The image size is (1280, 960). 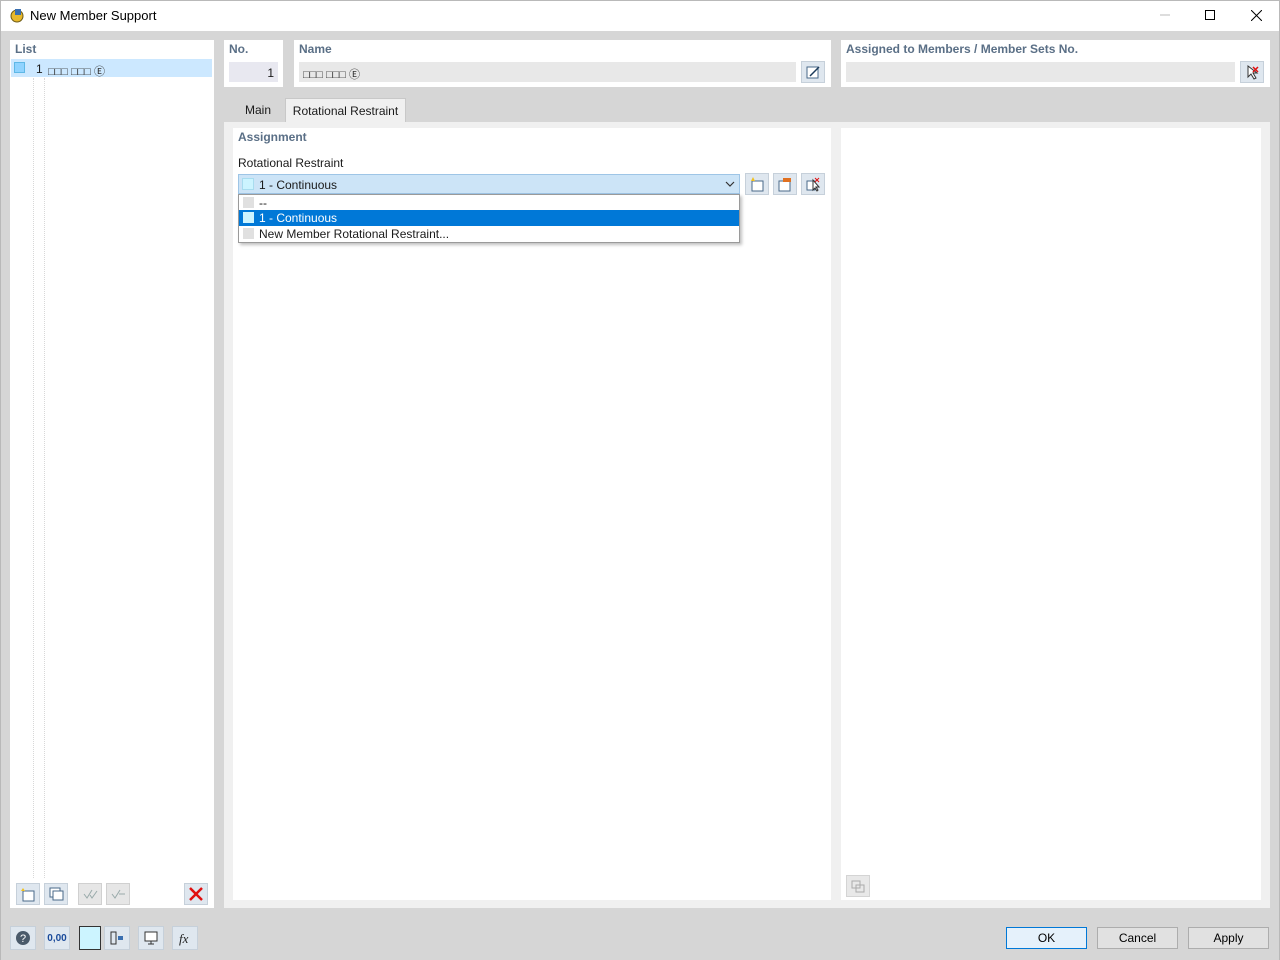 What do you see at coordinates (730, 185) in the screenshot?
I see `chevron-down-icon` at bounding box center [730, 185].